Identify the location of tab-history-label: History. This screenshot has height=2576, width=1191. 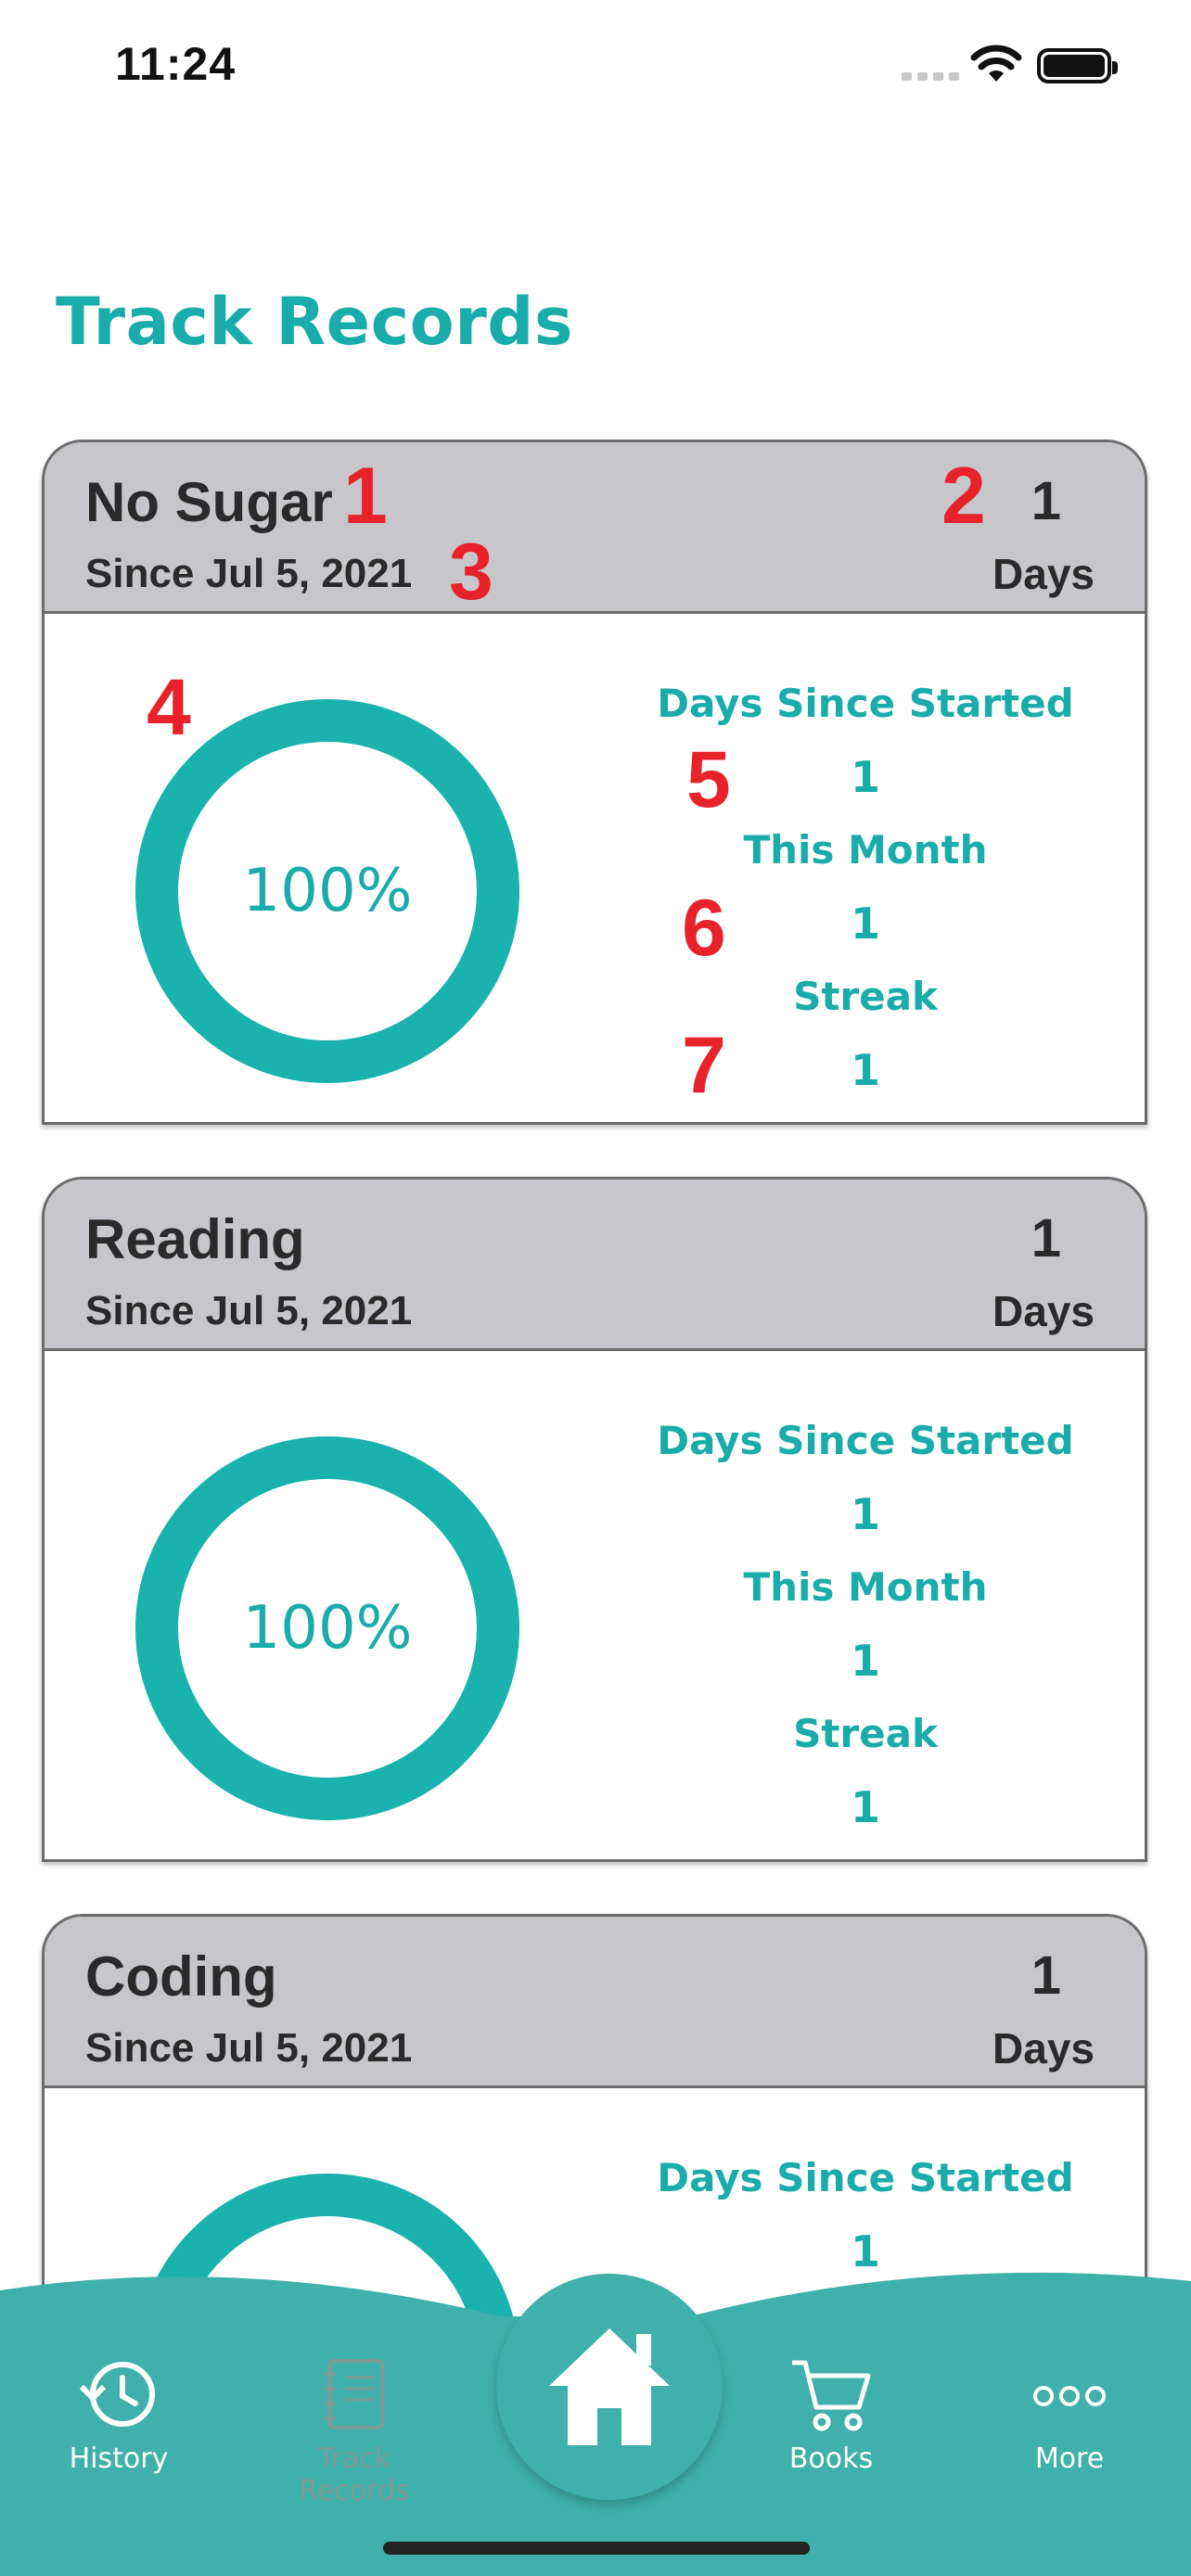
(119, 2459).